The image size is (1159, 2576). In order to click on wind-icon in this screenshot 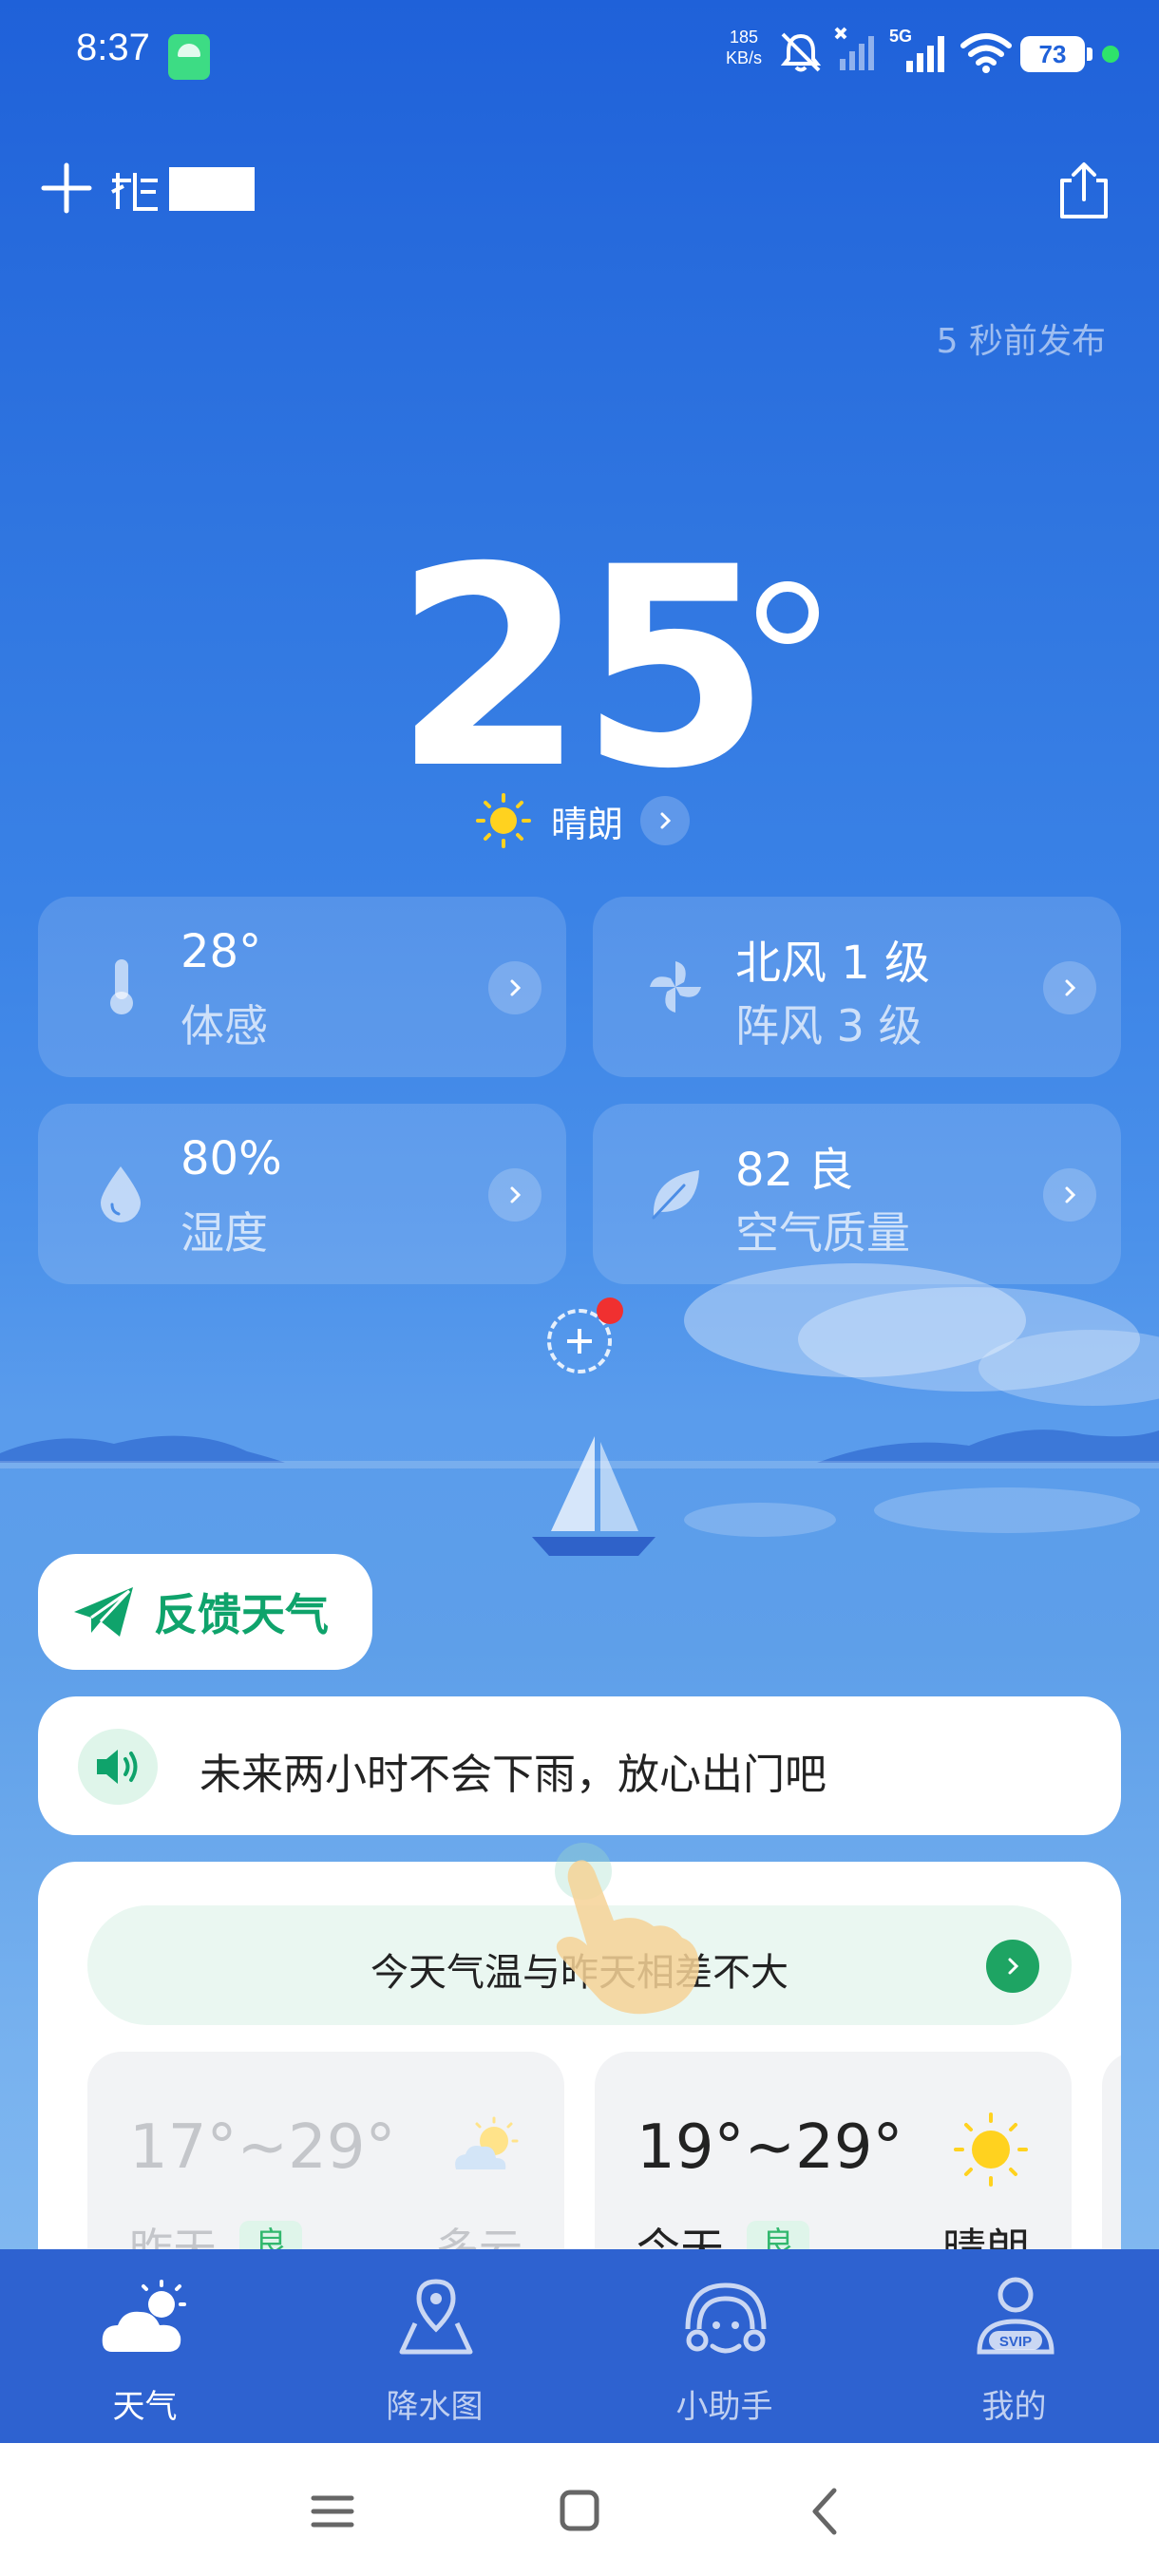, I will do `click(675, 987)`.